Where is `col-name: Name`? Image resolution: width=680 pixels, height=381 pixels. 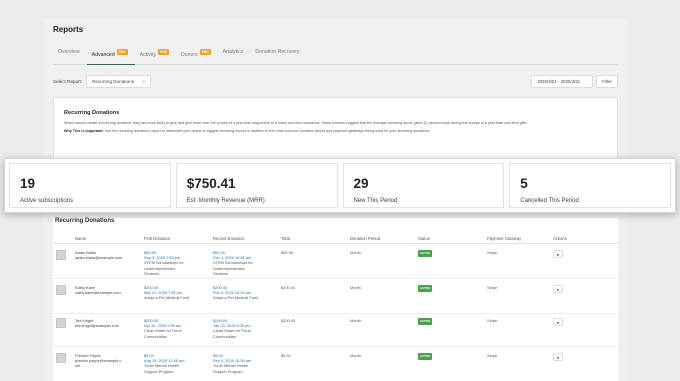
col-name: Name is located at coordinates (80, 238).